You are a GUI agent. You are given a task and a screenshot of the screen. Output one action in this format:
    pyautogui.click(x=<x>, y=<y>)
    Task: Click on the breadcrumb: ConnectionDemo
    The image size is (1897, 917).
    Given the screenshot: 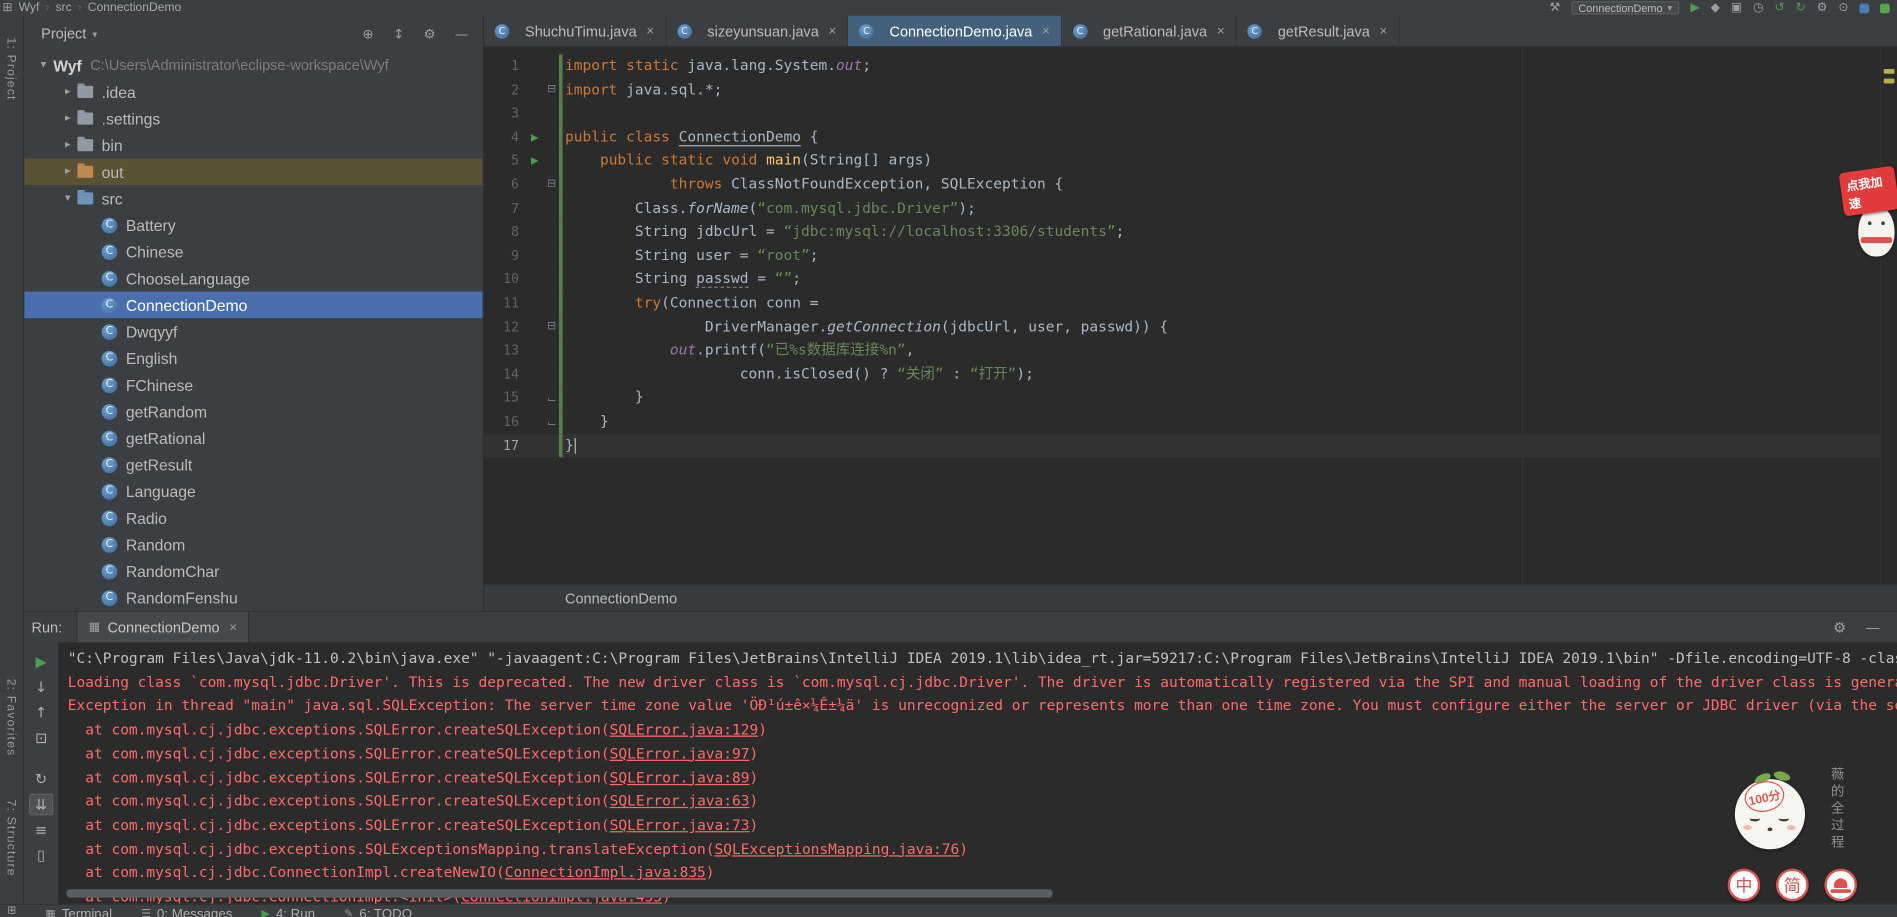 What is the action you would take?
    pyautogui.click(x=621, y=598)
    